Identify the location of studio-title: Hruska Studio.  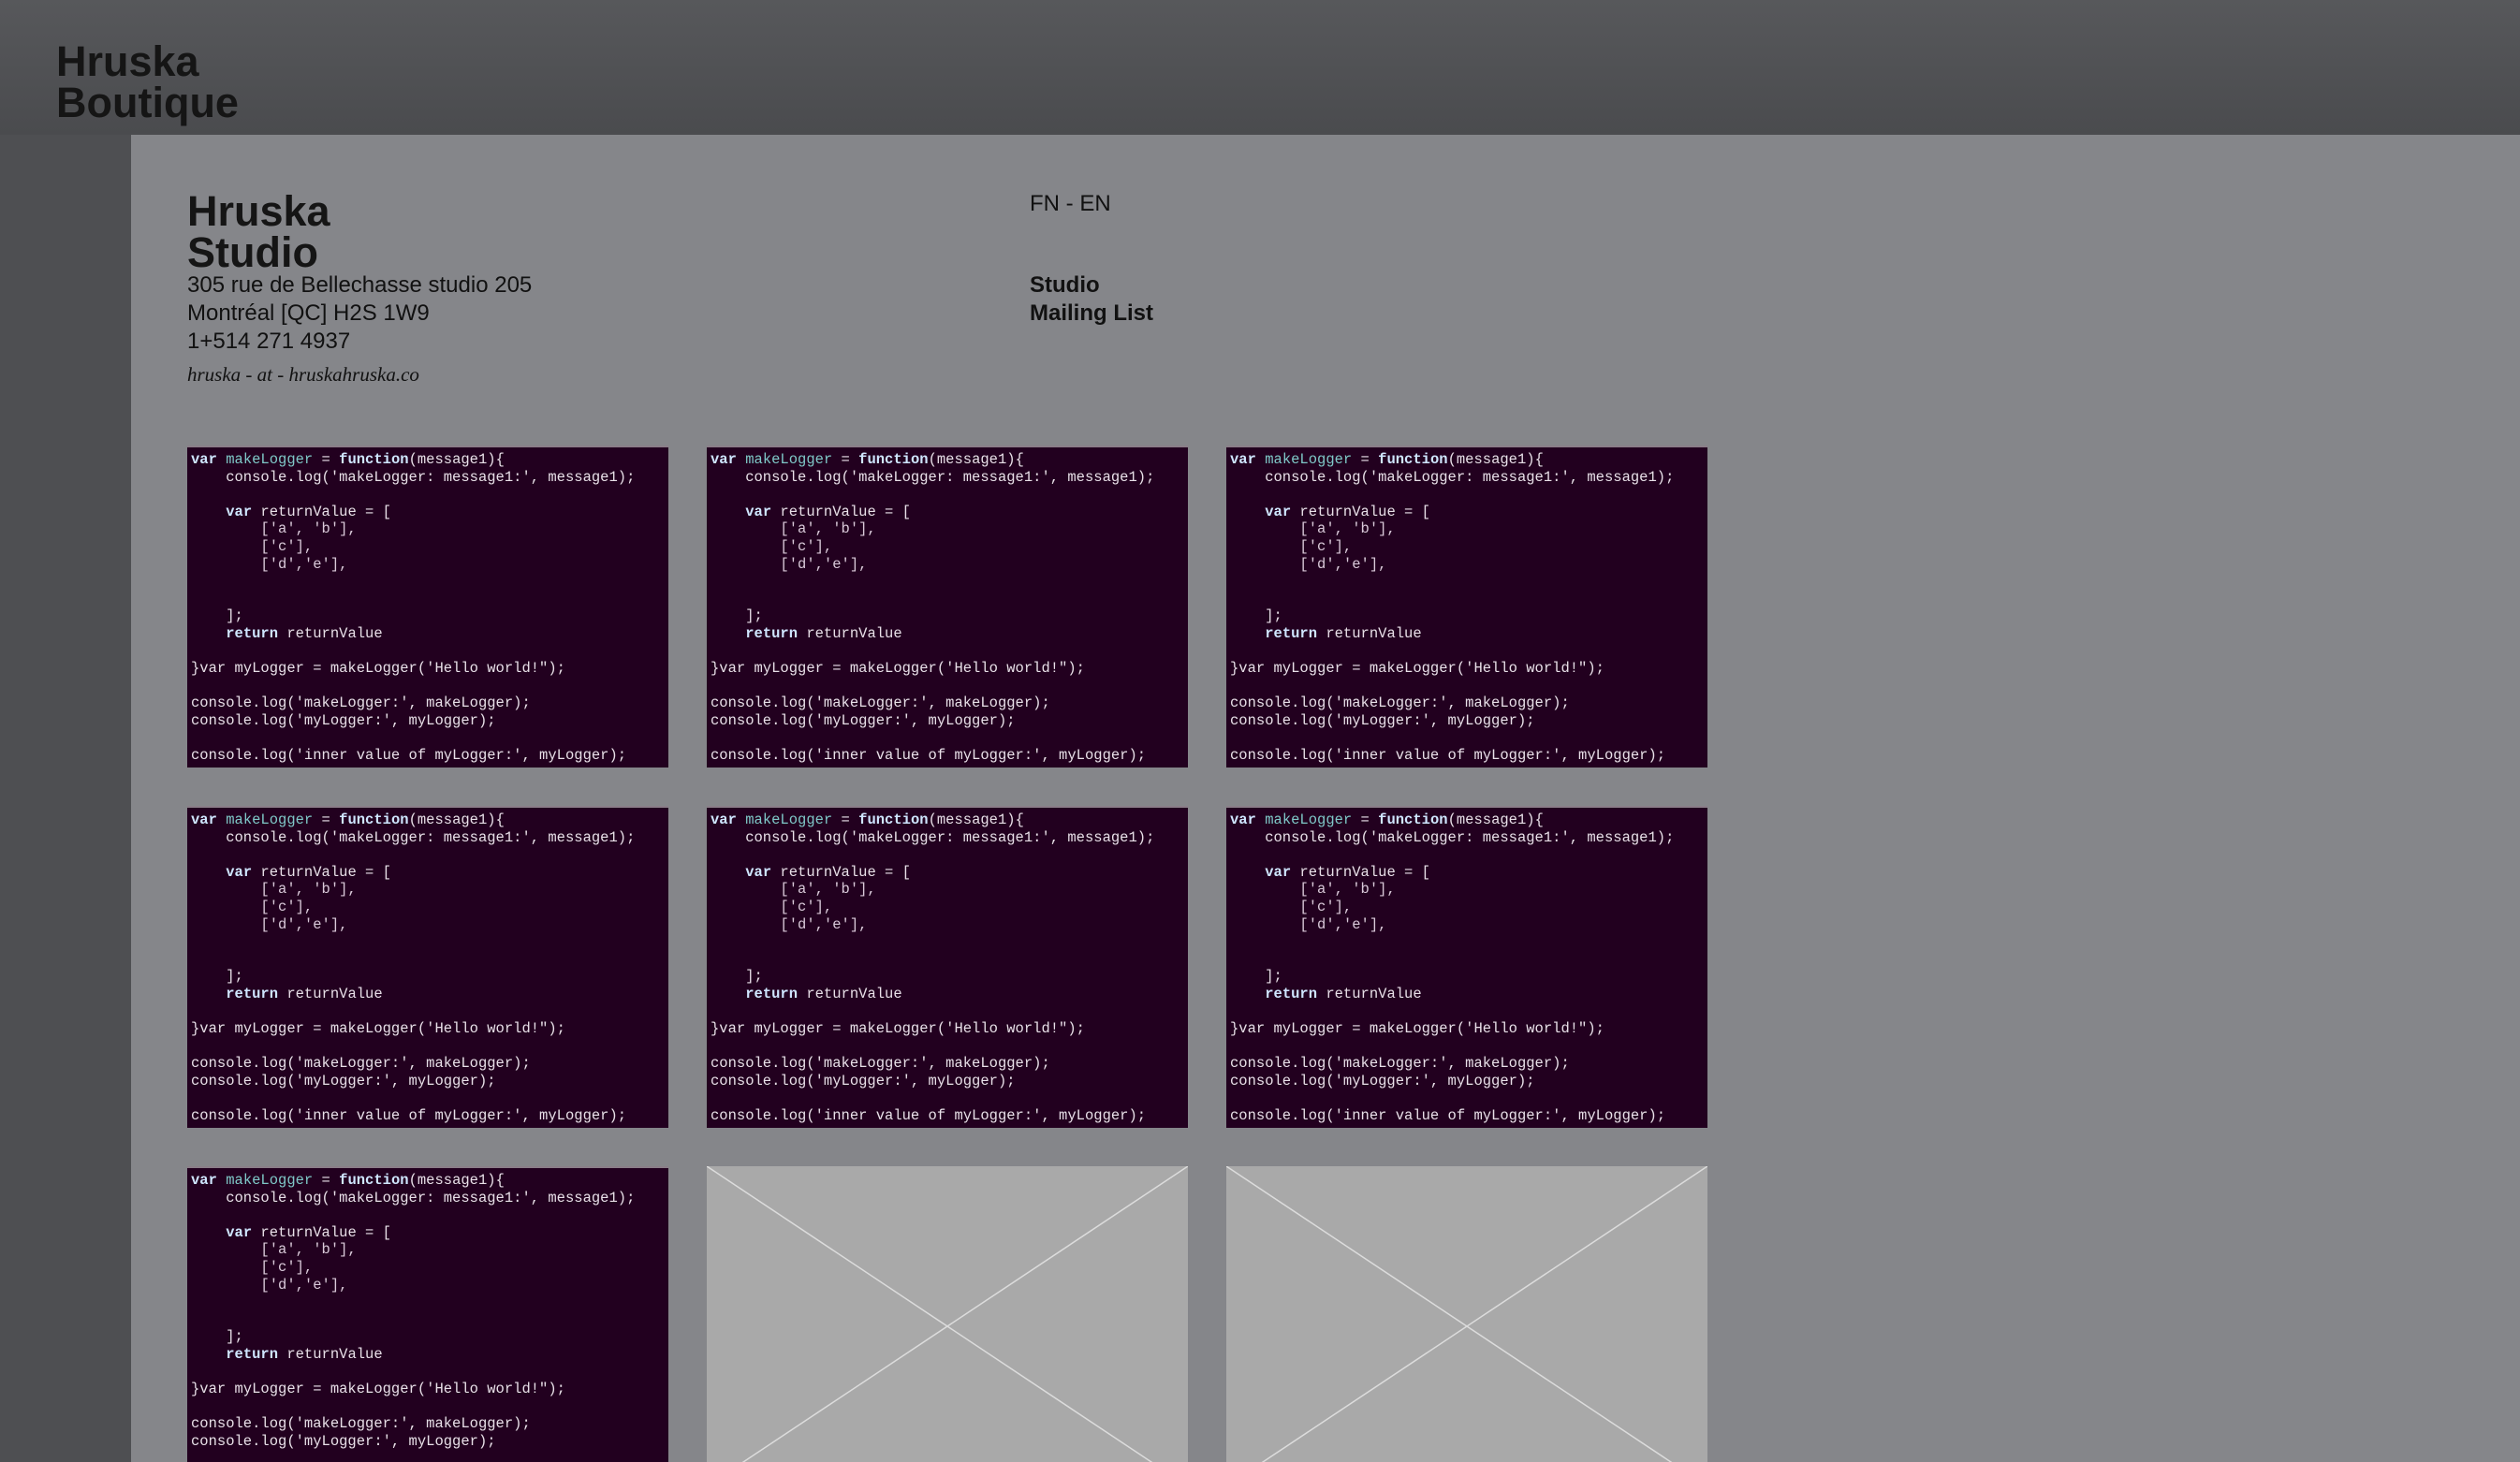
(258, 232).